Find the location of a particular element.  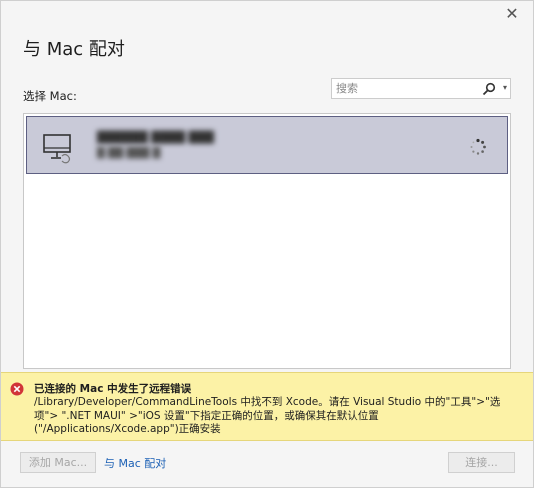

error-circle-icon is located at coordinates (17, 389).